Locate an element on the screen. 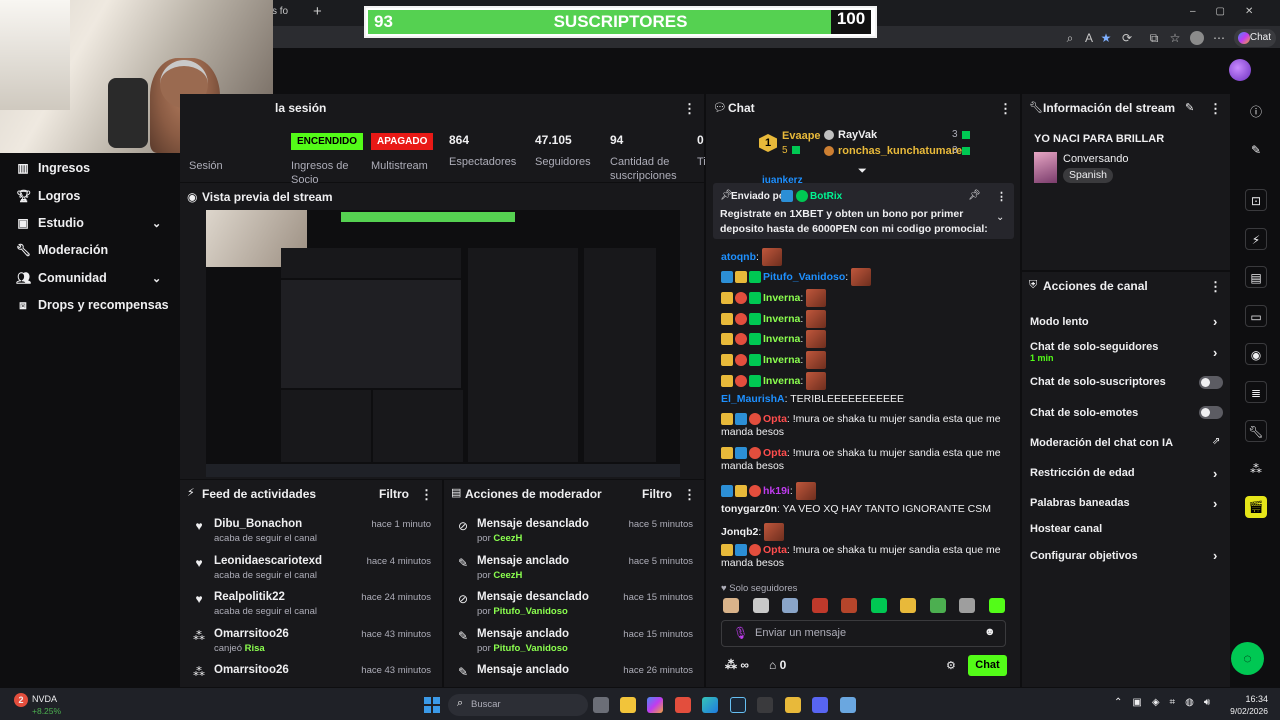 Image resolution: width=1280 pixels, height=720 pixels. collapse-icon: ⏷ is located at coordinates (862, 171).